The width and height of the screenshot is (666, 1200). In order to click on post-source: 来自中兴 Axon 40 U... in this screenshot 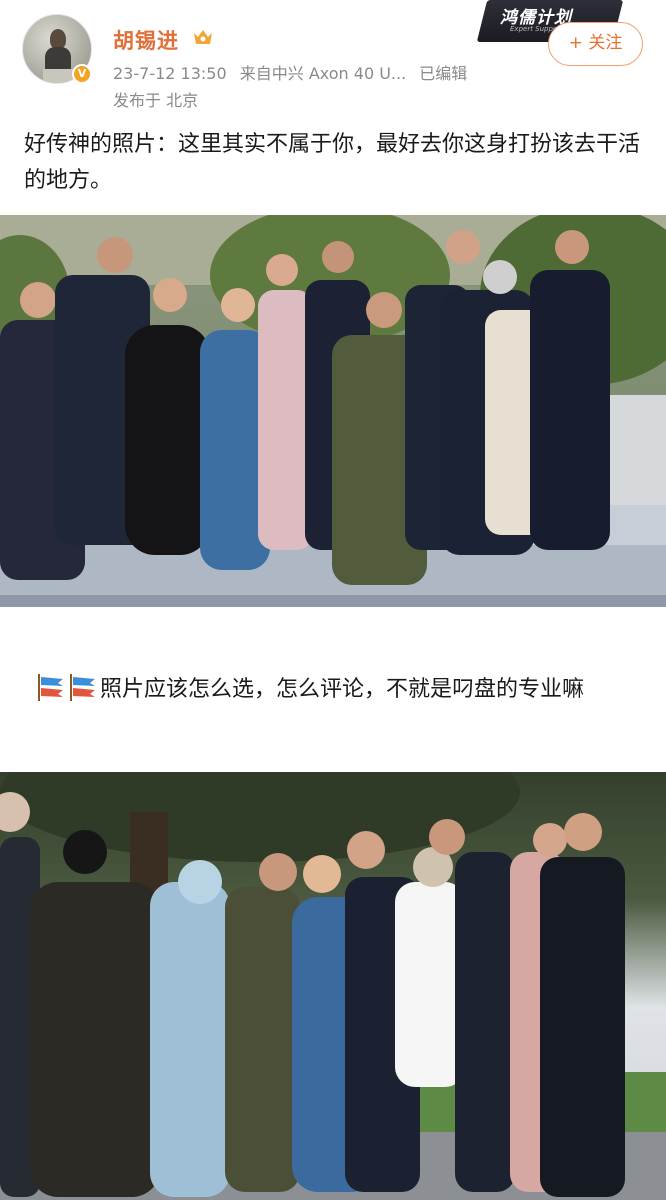, I will do `click(323, 73)`.